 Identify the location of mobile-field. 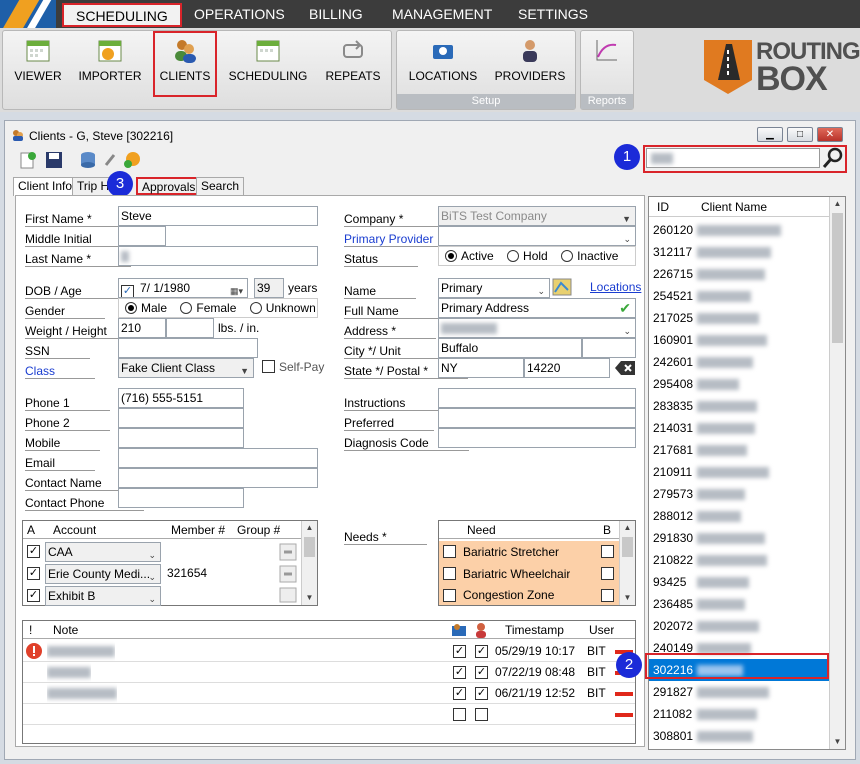
(181, 438).